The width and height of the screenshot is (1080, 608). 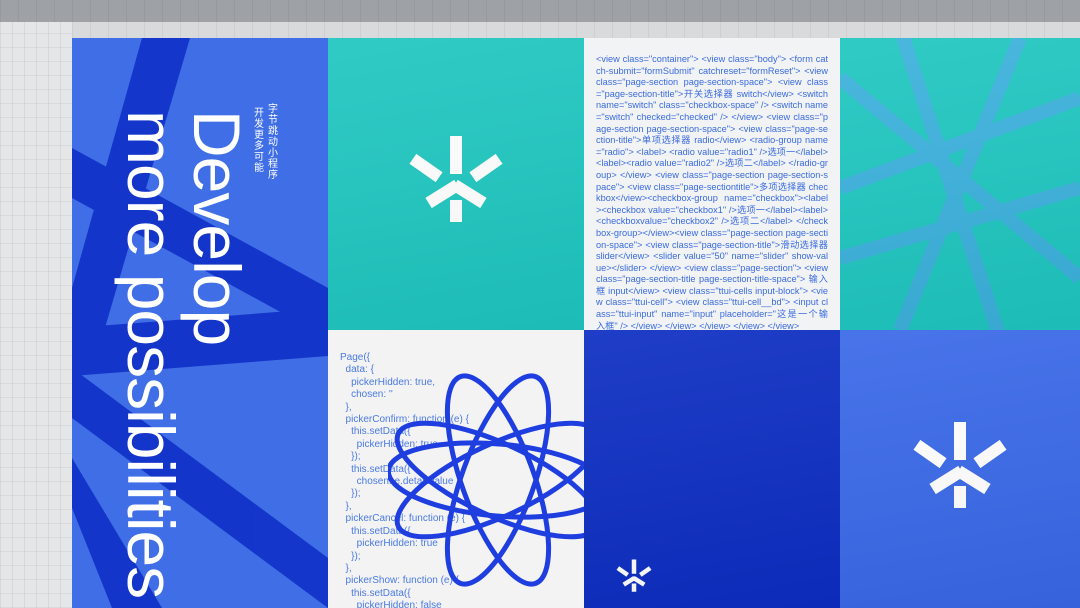 What do you see at coordinates (217, 228) in the screenshot?
I see `title-line-1: Develop` at bounding box center [217, 228].